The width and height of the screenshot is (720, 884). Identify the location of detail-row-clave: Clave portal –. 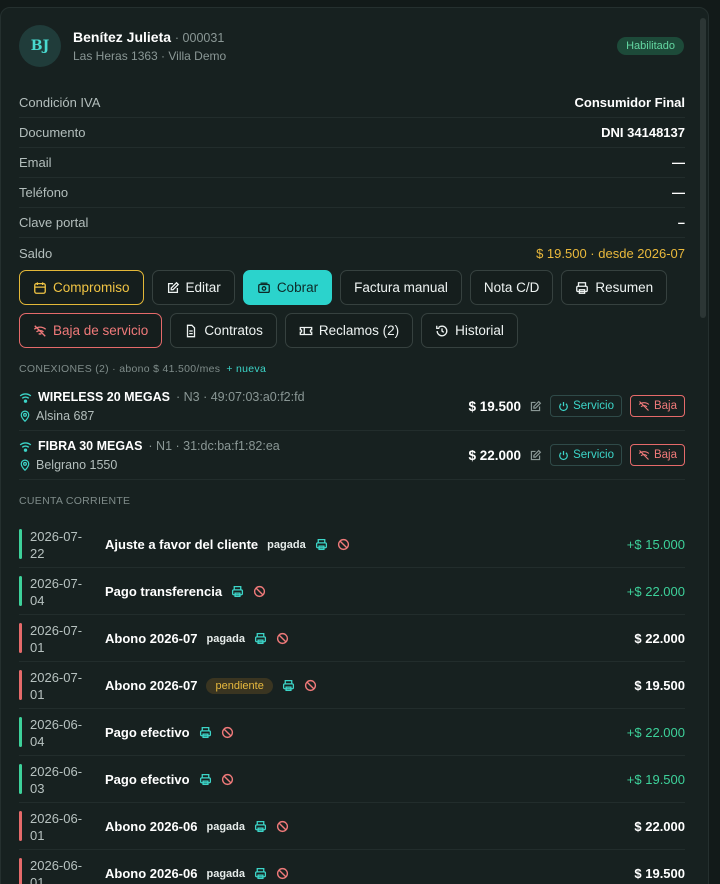
(352, 223).